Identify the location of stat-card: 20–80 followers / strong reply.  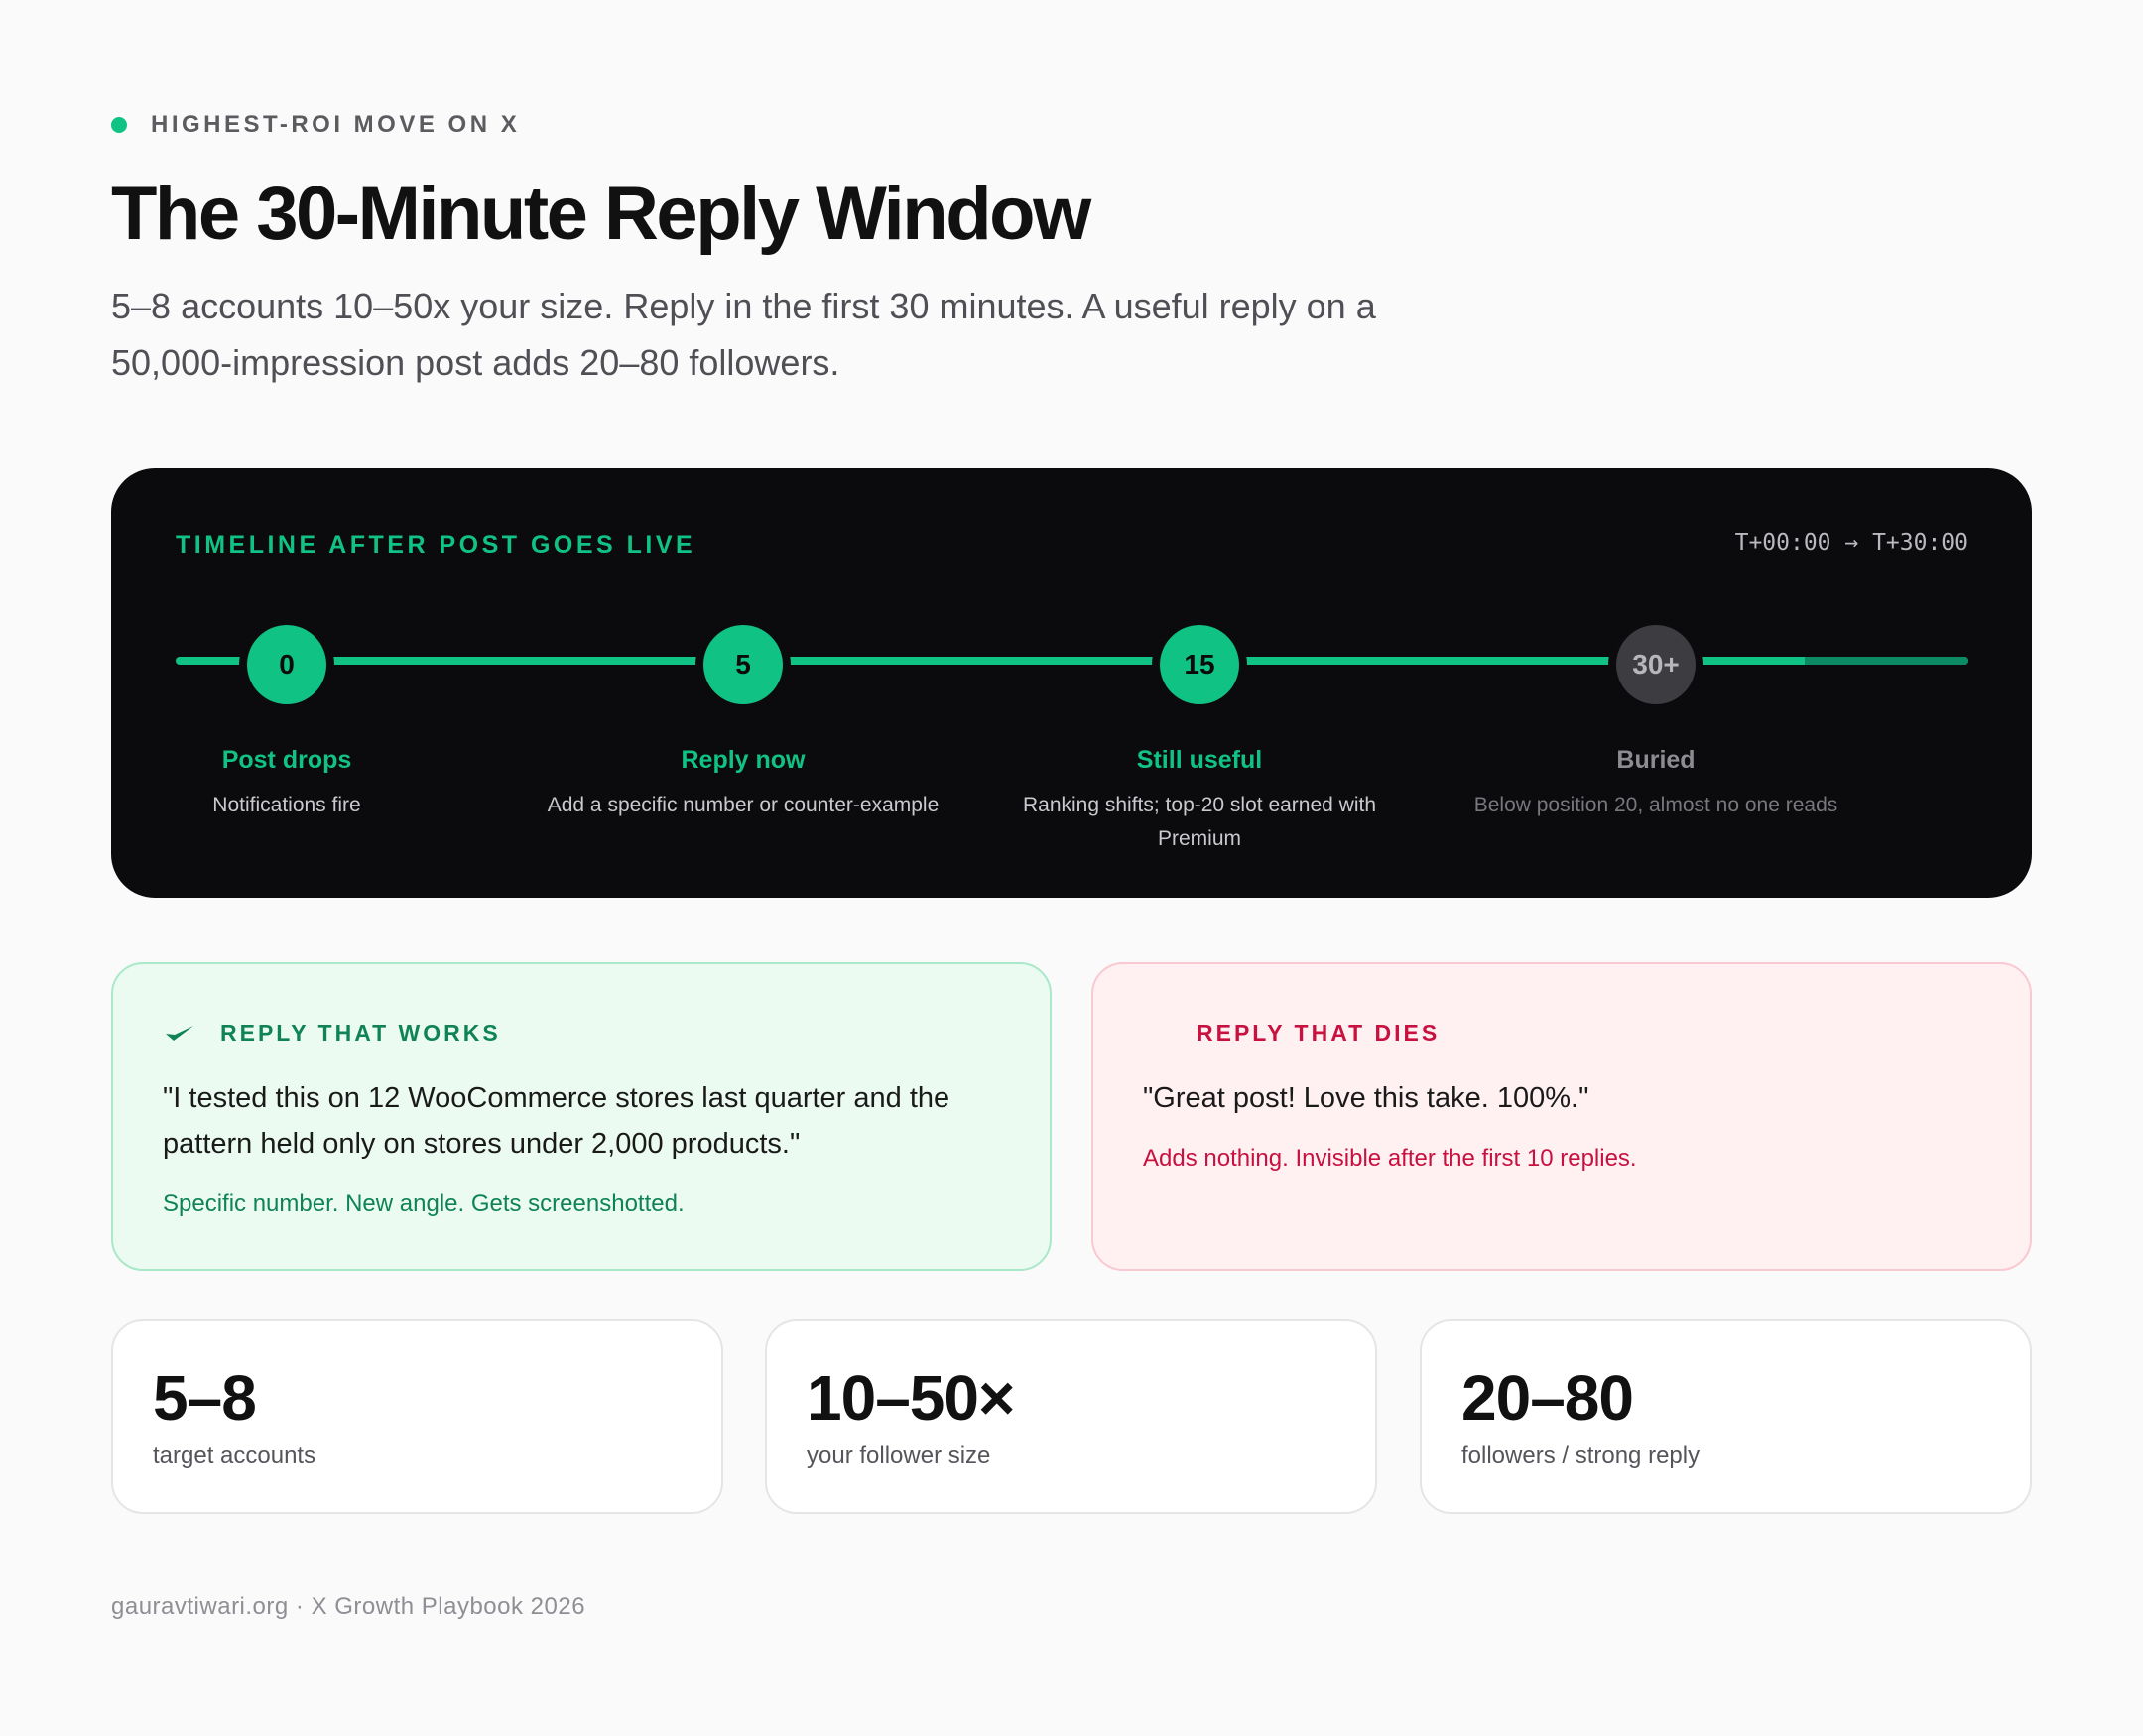
(1726, 1416).